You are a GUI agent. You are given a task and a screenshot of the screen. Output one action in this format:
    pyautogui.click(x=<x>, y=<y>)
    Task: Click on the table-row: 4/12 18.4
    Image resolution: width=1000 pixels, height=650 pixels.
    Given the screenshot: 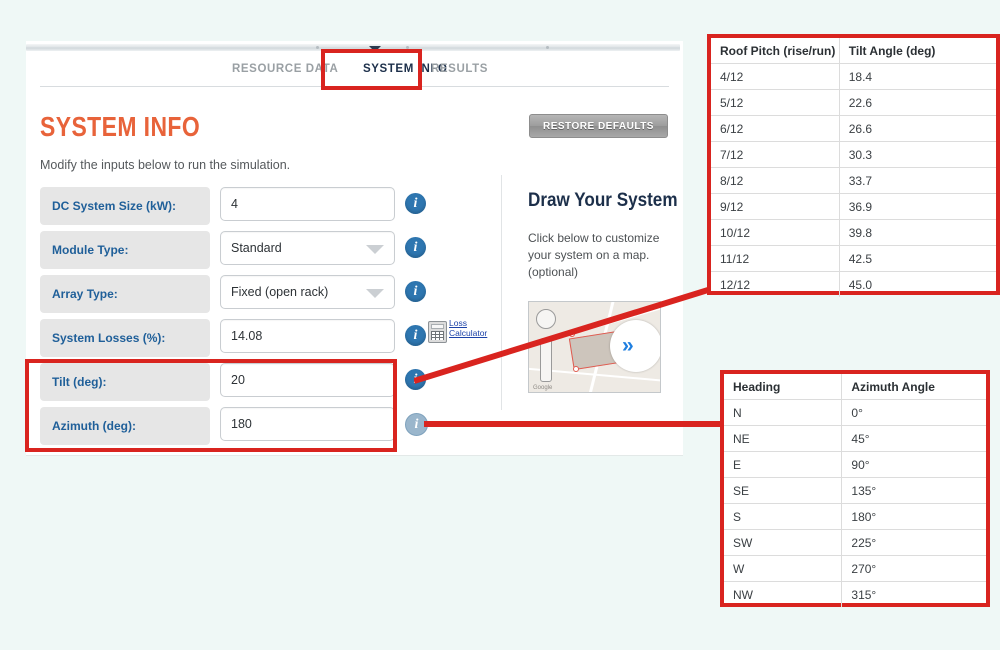 What is the action you would take?
    pyautogui.click(x=853, y=76)
    